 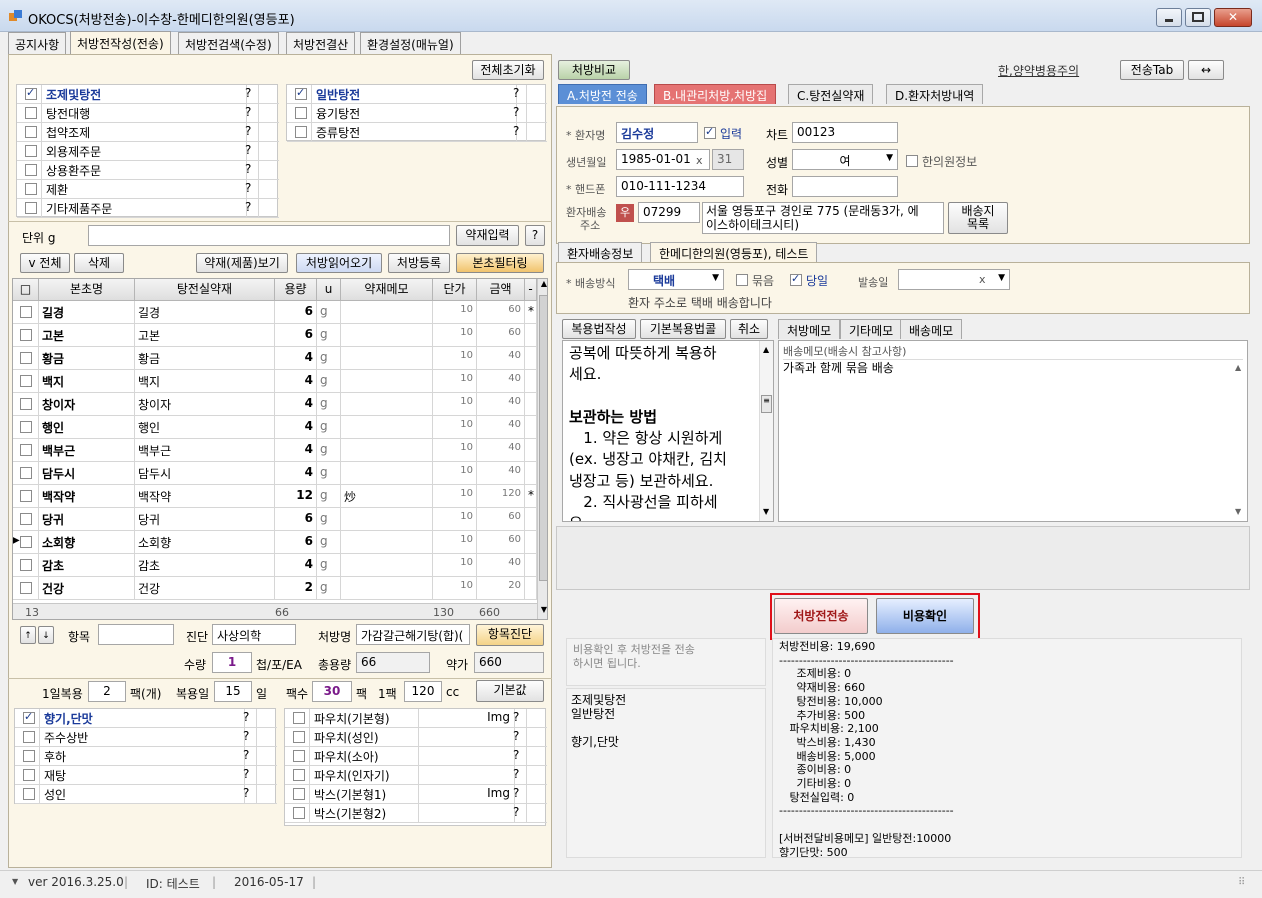 I want to click on instructions-scrollbar: ▲ ≡ ▼, so click(x=766, y=431).